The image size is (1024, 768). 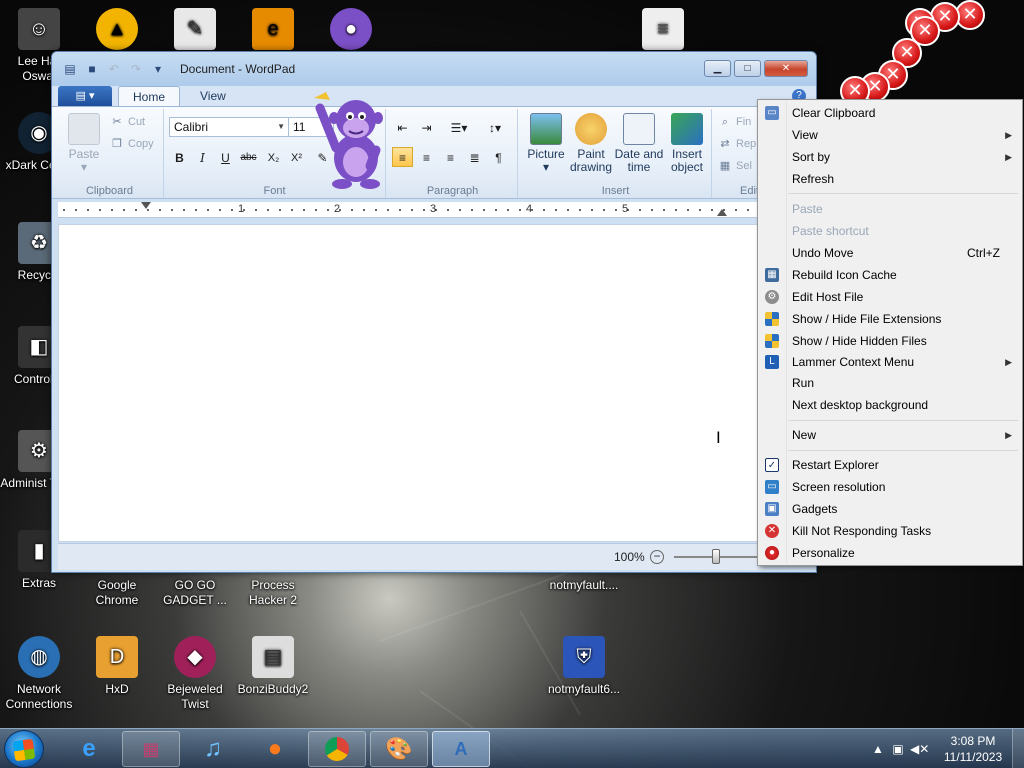 I want to click on menu-item-lammer-context-menu: L Lammer Context Menu ▶, so click(x=890, y=362).